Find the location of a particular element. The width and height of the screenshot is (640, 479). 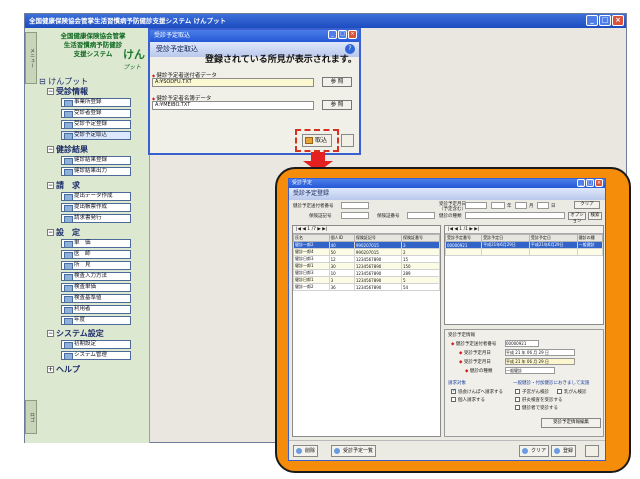

section-kekka: − 健診結果 is located at coordinates (67, 149).